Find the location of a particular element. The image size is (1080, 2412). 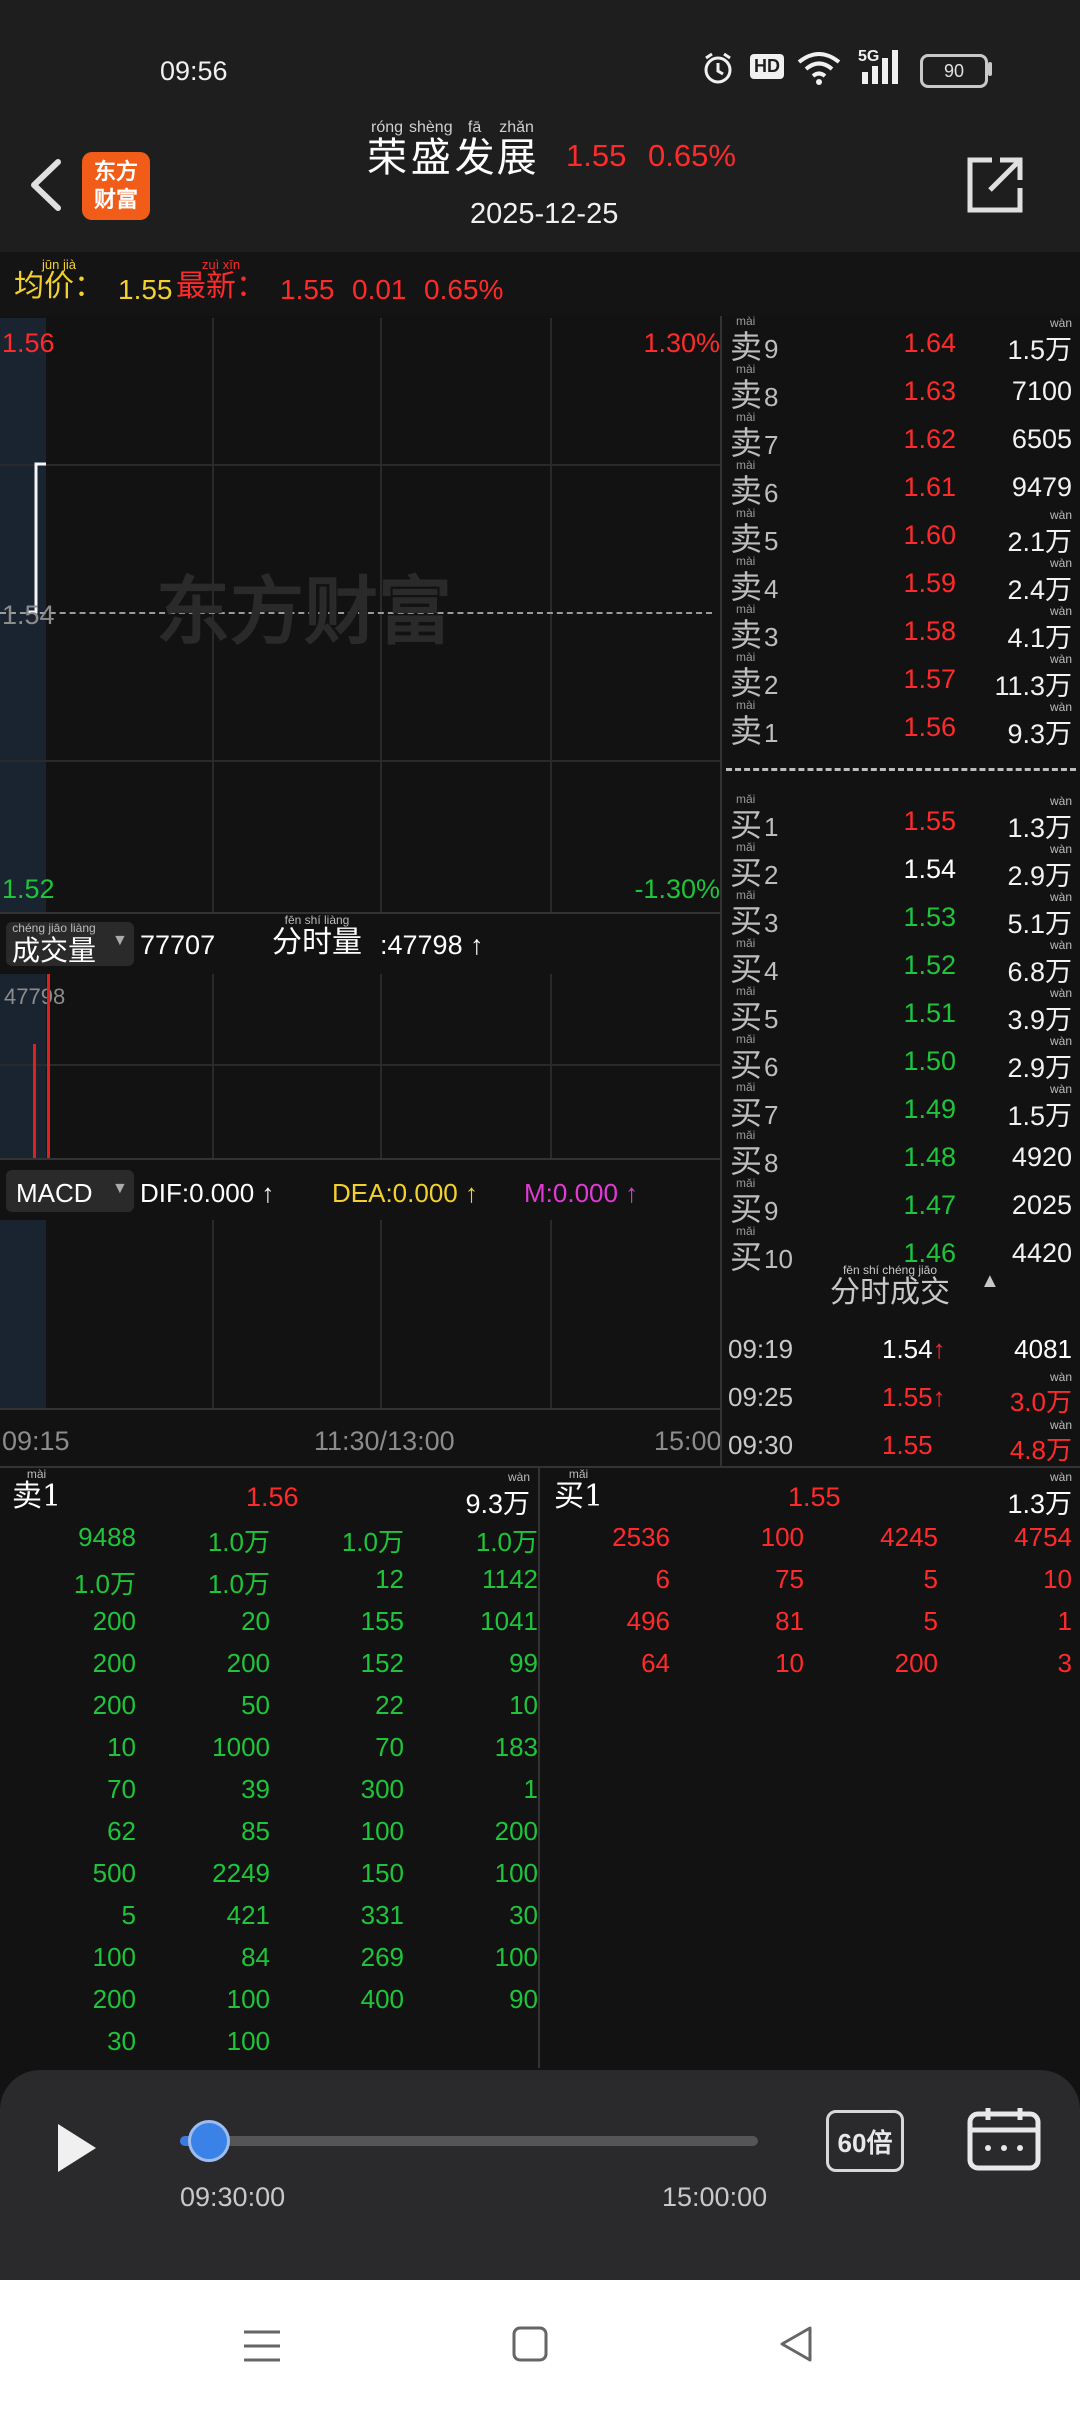

macd-m: M:0.000 ↑ is located at coordinates (581, 1193).